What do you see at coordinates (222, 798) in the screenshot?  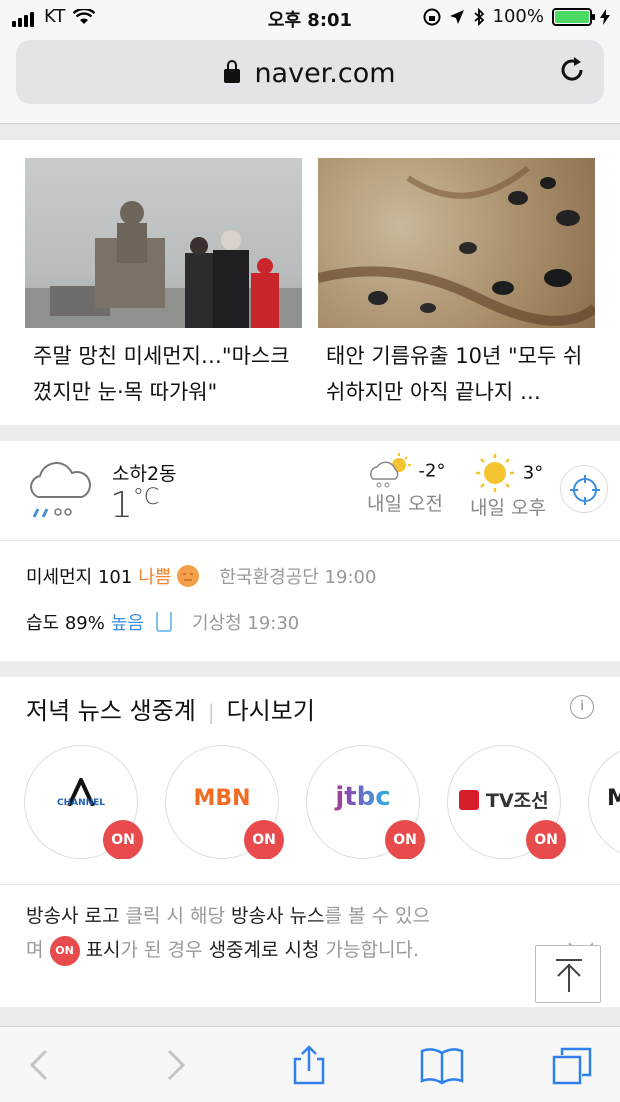 I see `mbn-logo: MBN` at bounding box center [222, 798].